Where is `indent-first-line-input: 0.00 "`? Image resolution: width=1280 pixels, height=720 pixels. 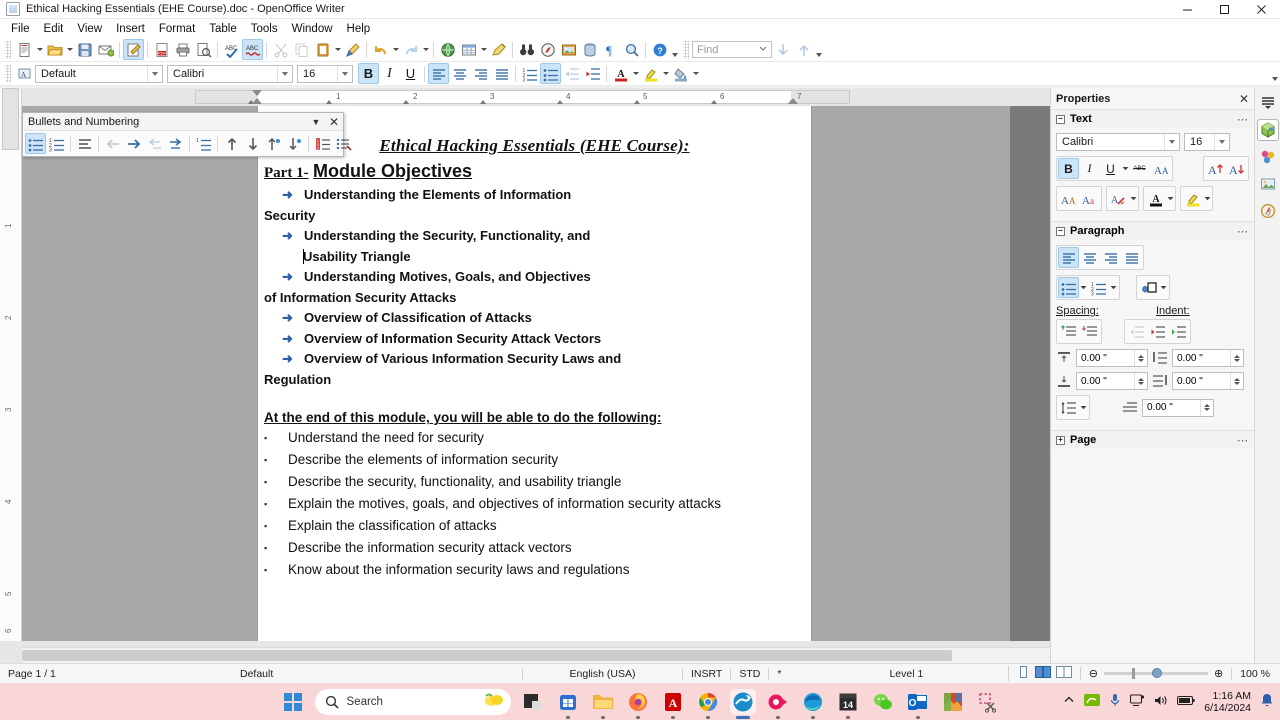
indent-first-line-input: 0.00 " is located at coordinates (1178, 407).